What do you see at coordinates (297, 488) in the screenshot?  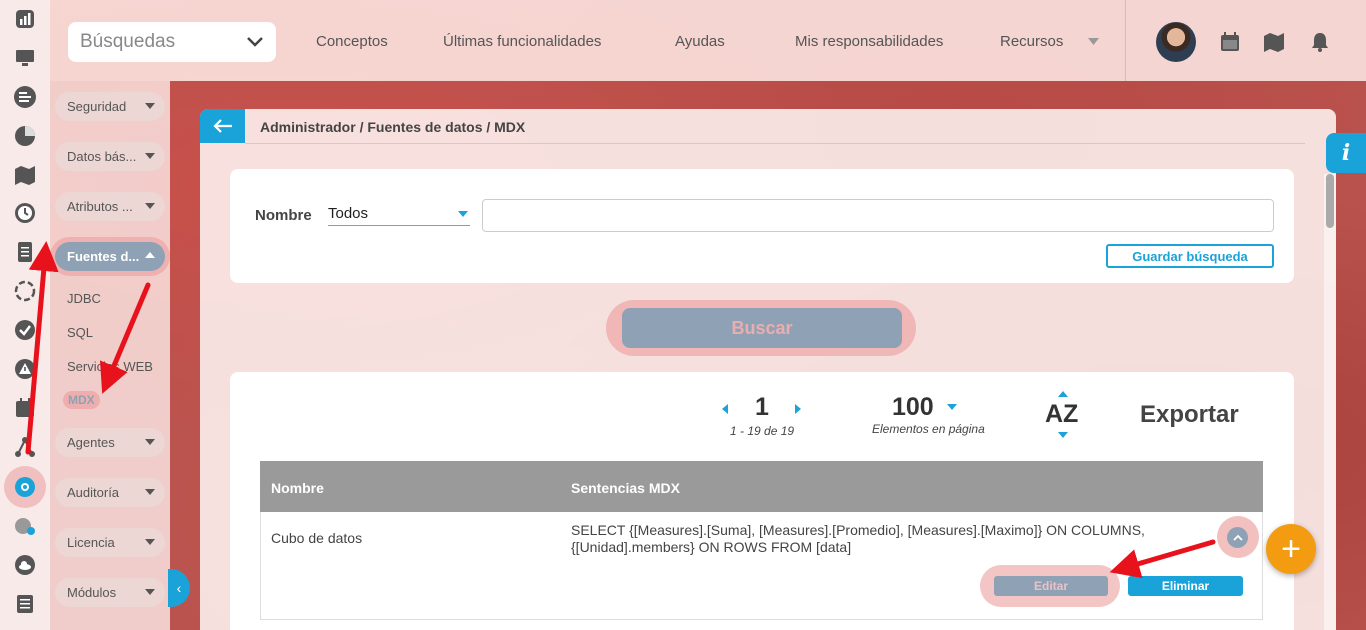 I see `column-header-nombre: Nombre` at bounding box center [297, 488].